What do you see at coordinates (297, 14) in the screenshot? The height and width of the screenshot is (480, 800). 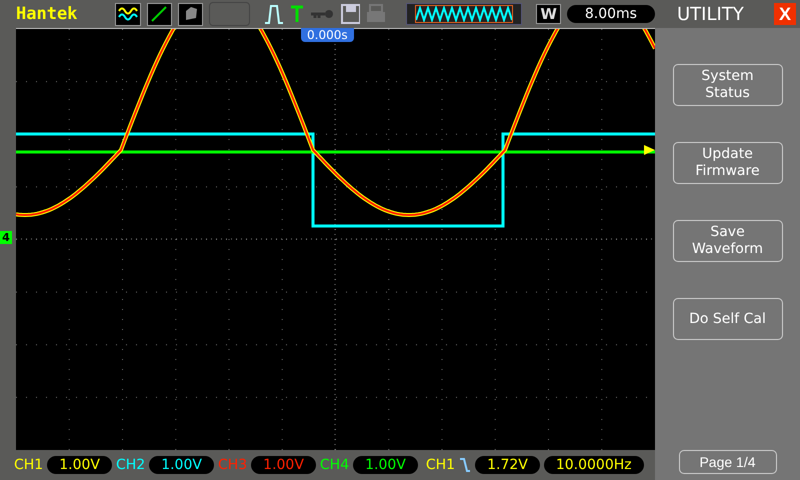 I see `t-letter-icon` at bounding box center [297, 14].